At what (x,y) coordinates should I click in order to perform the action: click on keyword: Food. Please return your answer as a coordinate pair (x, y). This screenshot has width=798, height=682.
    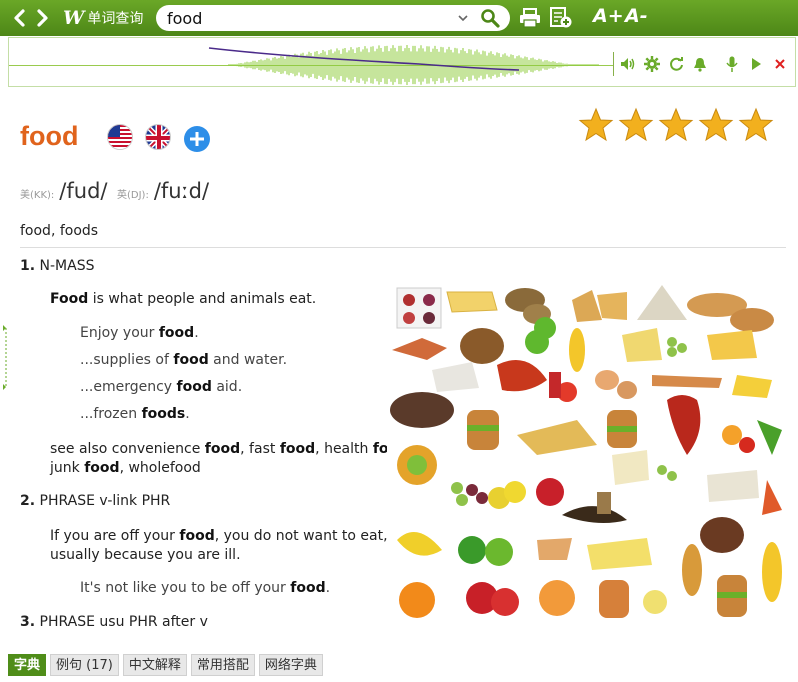
    Looking at the image, I should click on (69, 299).